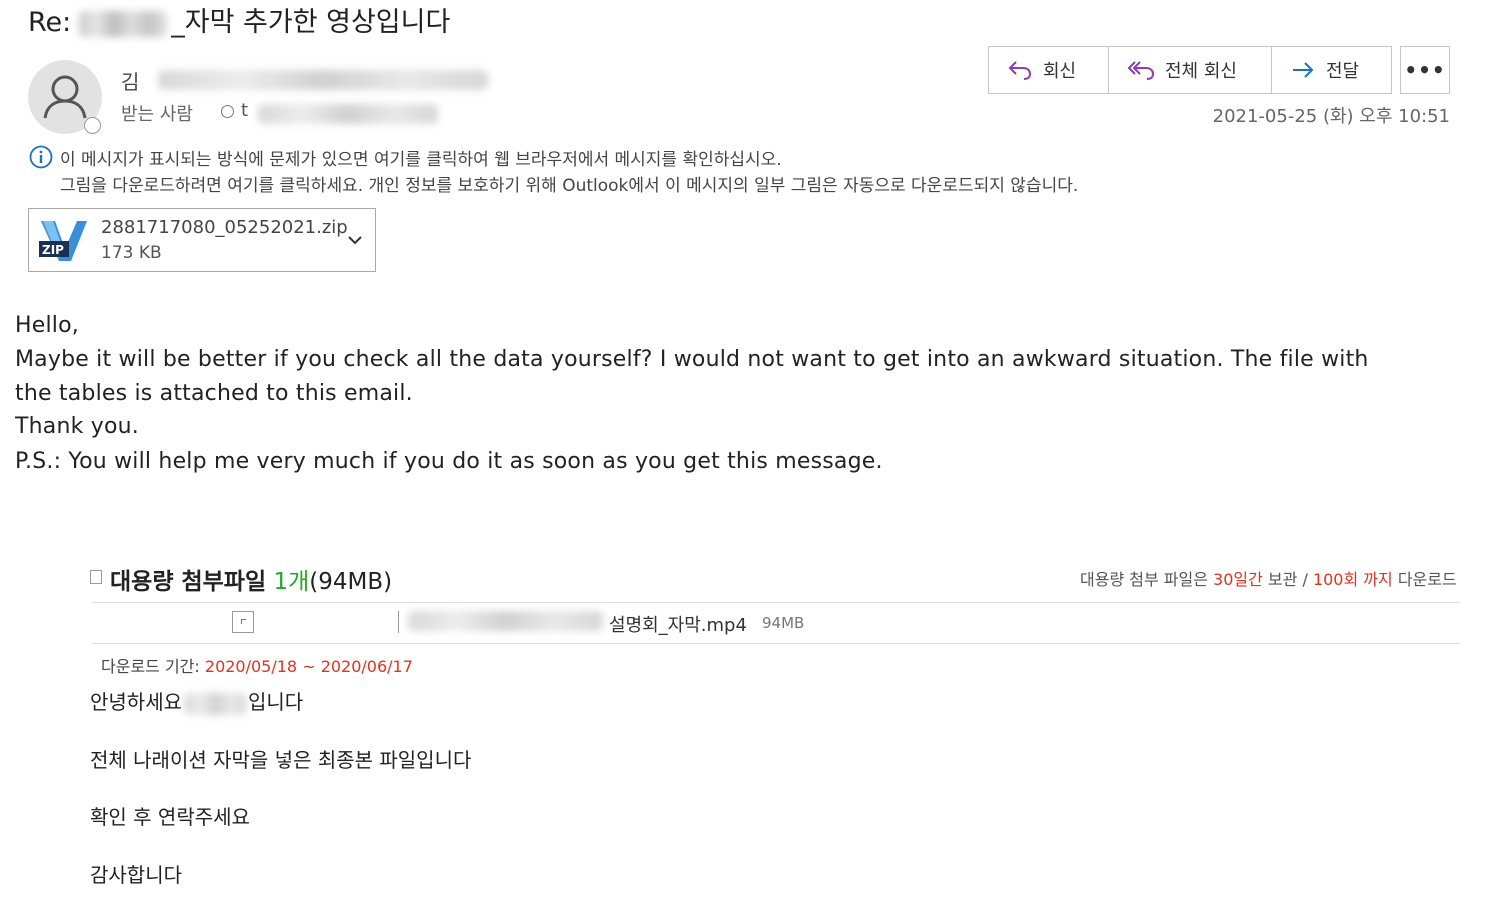 The image size is (1485, 898). What do you see at coordinates (355, 240) in the screenshot?
I see `chevron-down-icon` at bounding box center [355, 240].